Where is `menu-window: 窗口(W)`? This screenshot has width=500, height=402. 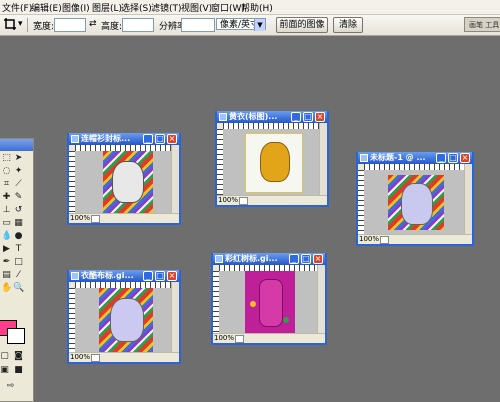
menu-window: 窗口(W) is located at coordinates (228, 7).